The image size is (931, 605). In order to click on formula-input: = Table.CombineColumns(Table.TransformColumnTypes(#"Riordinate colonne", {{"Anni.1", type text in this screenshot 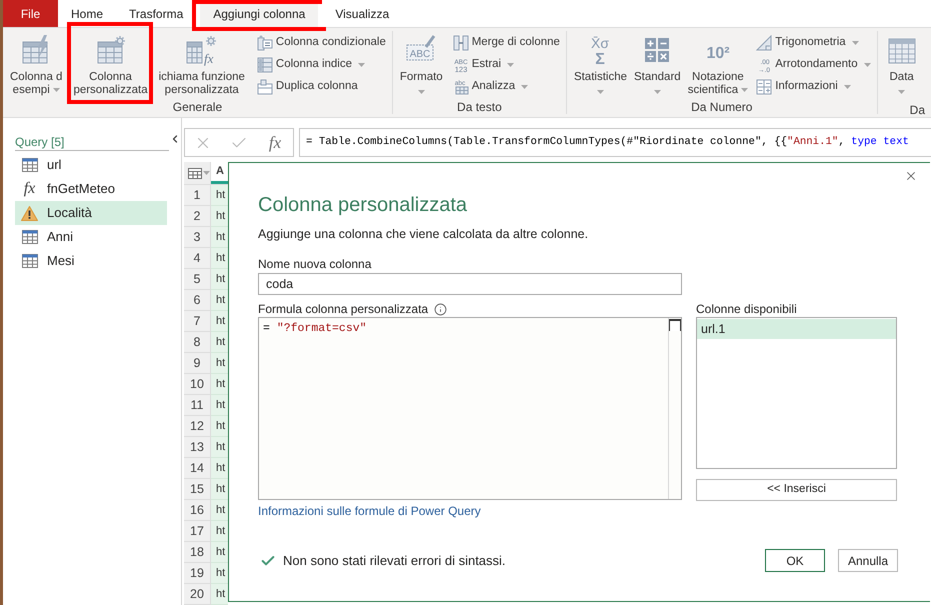, I will do `click(615, 142)`.